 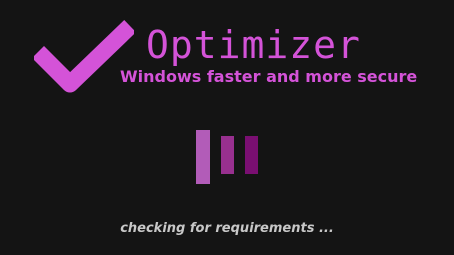 I want to click on app-title: Optimizer, so click(x=253, y=45).